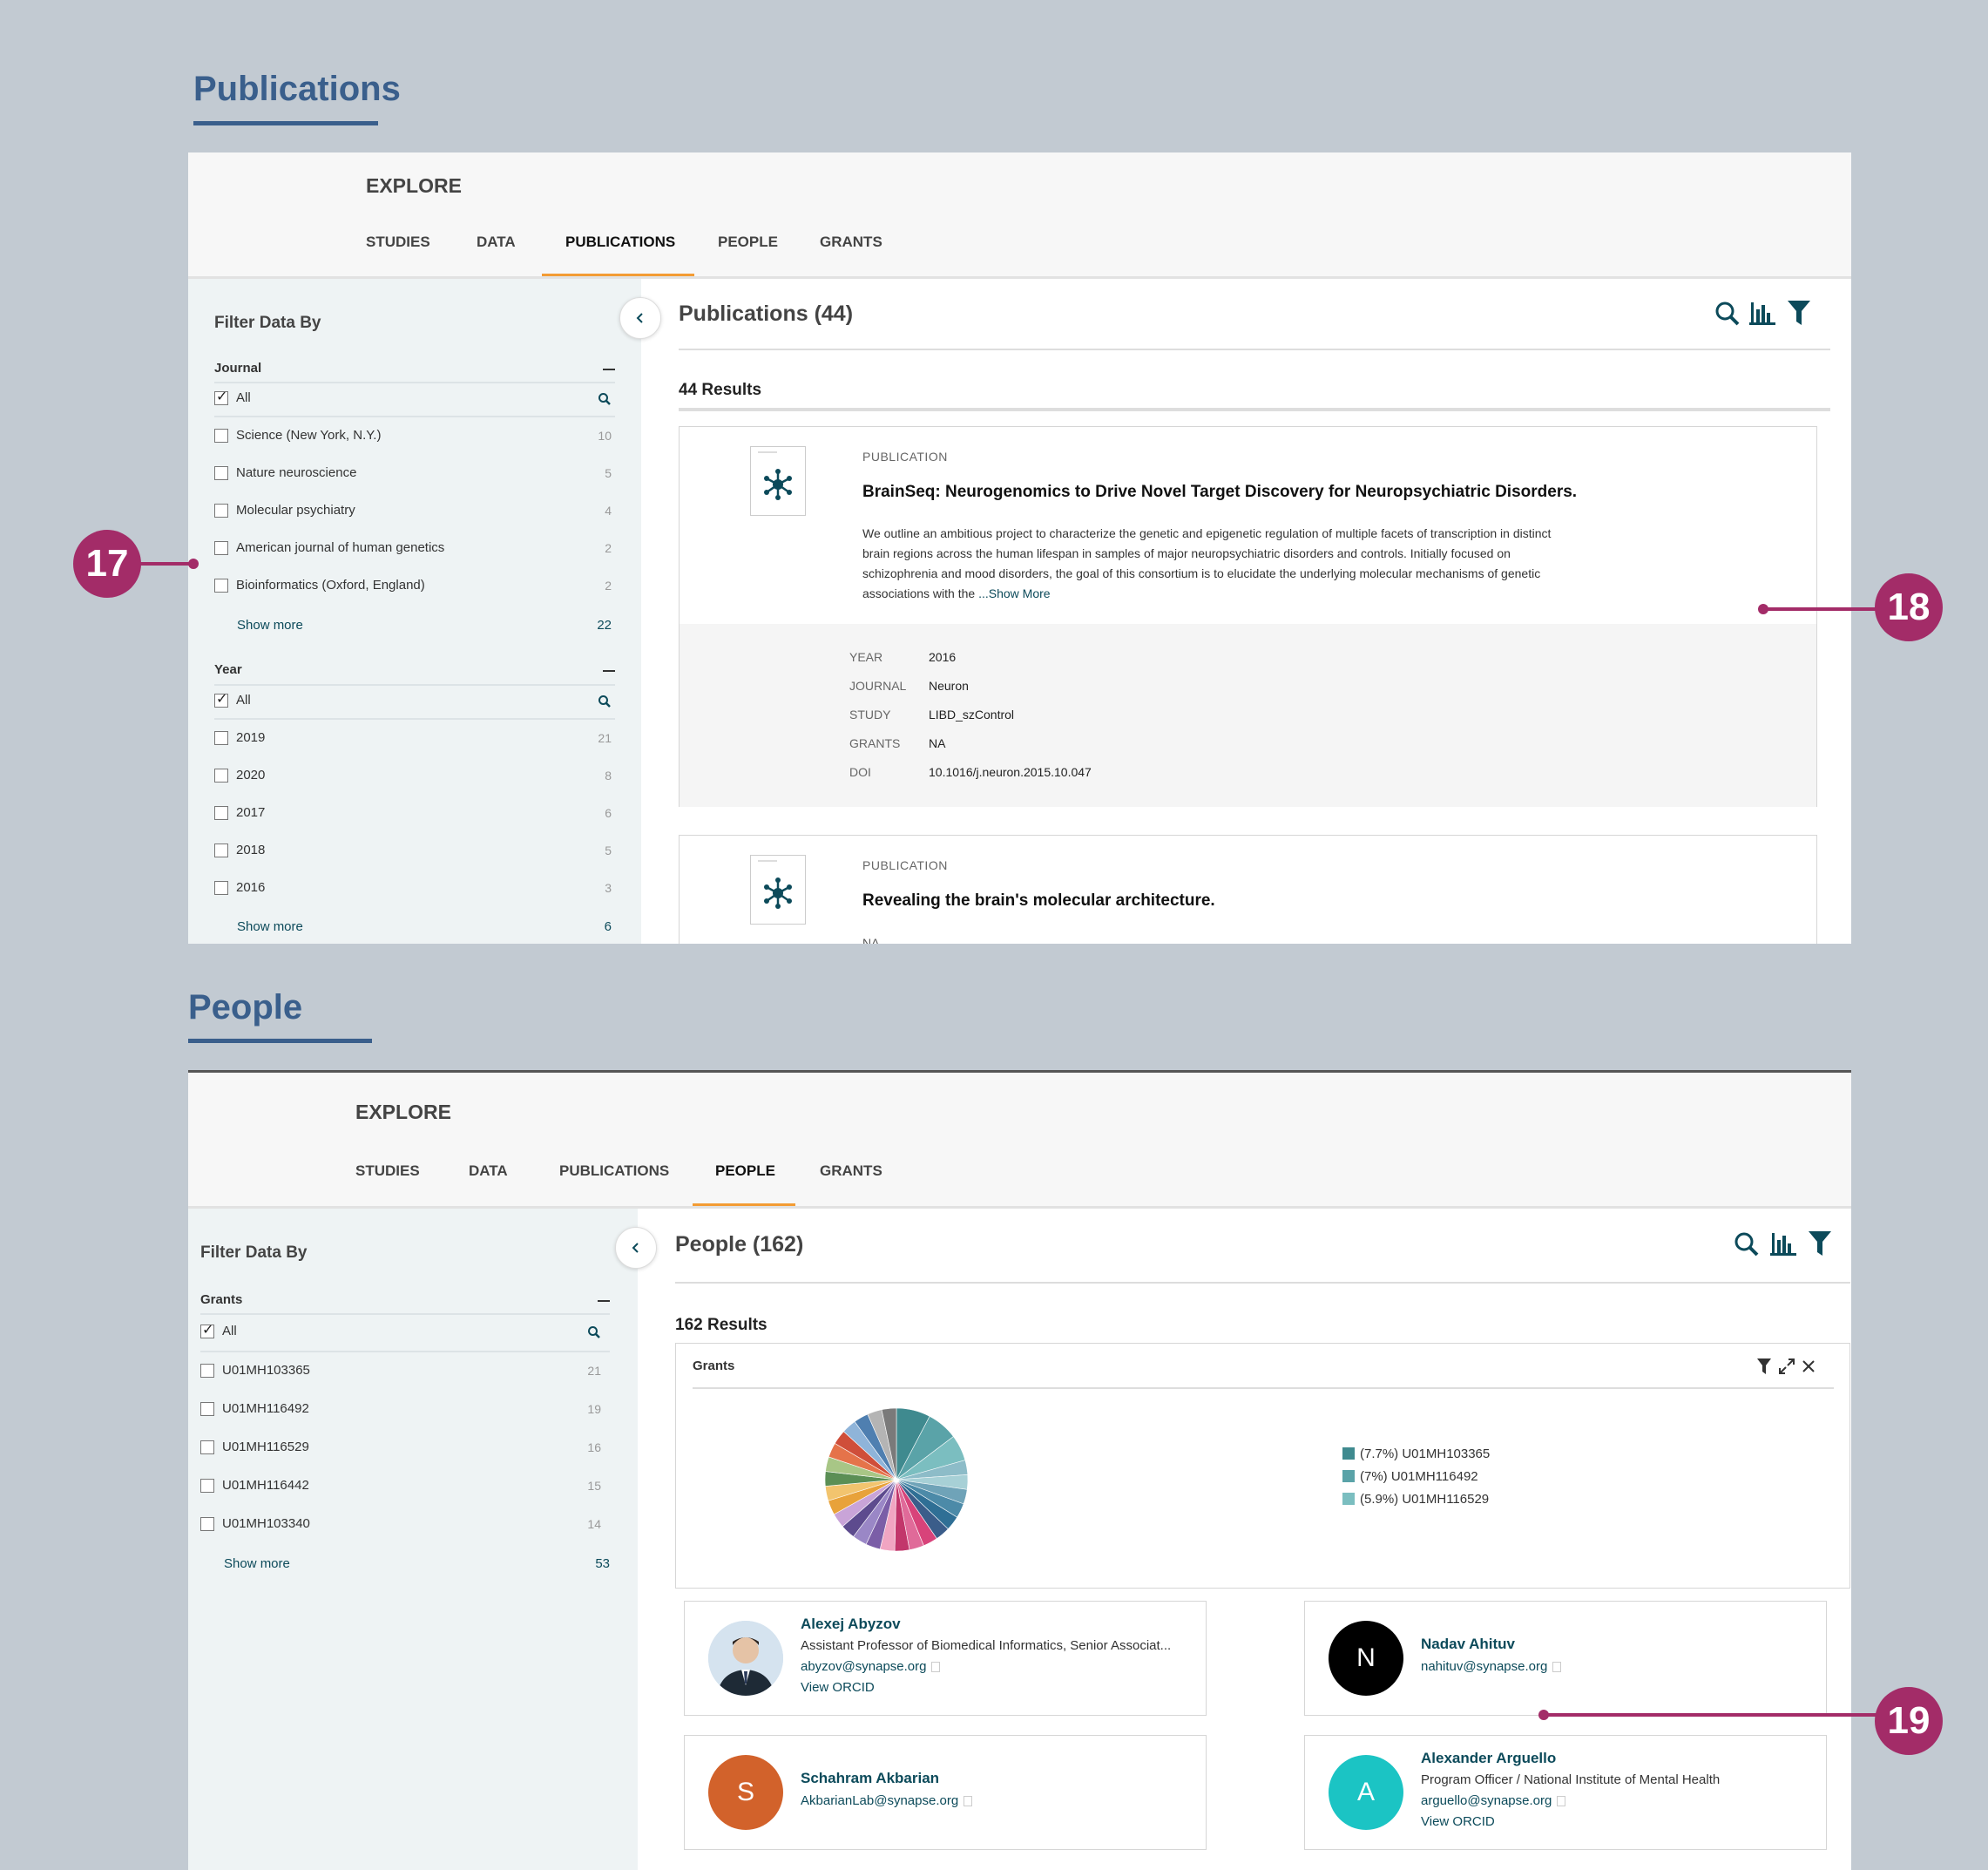 Image resolution: width=1988 pixels, height=1870 pixels. What do you see at coordinates (605, 436) in the screenshot?
I see `filter-count: 10` at bounding box center [605, 436].